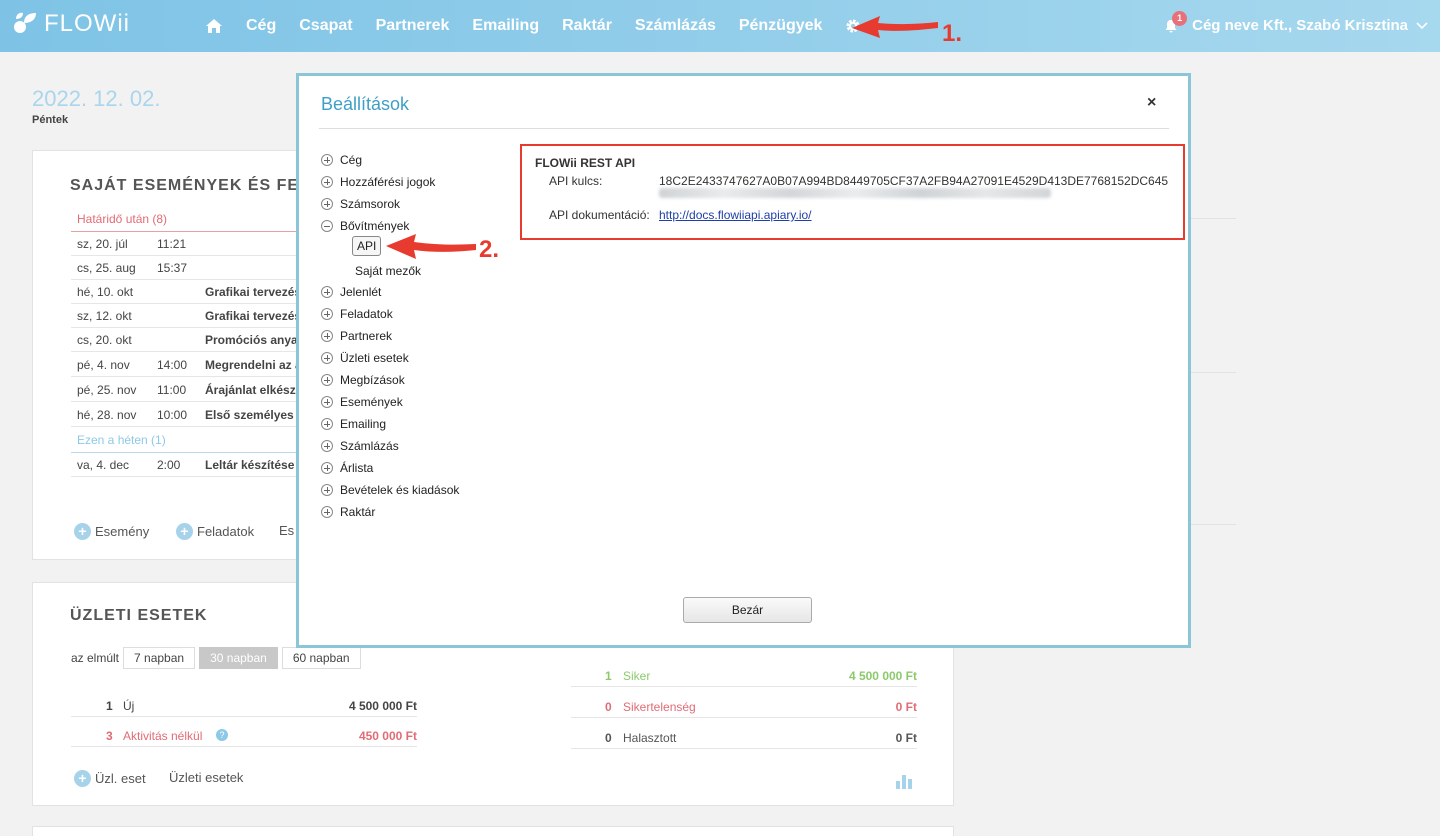 The width and height of the screenshot is (1440, 836). What do you see at coordinates (493, 831) in the screenshot?
I see `next-panel` at bounding box center [493, 831].